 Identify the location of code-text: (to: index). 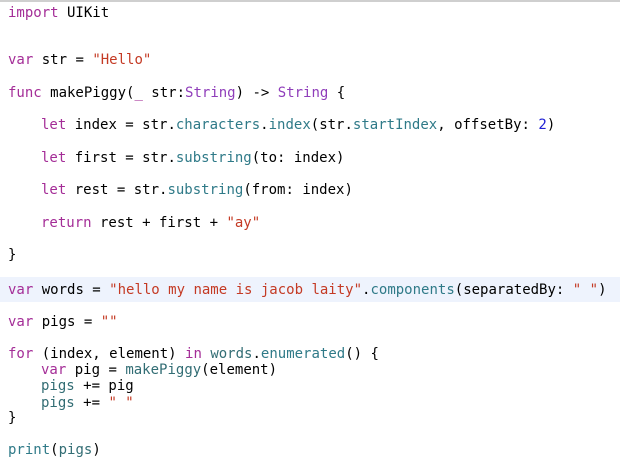
(298, 158).